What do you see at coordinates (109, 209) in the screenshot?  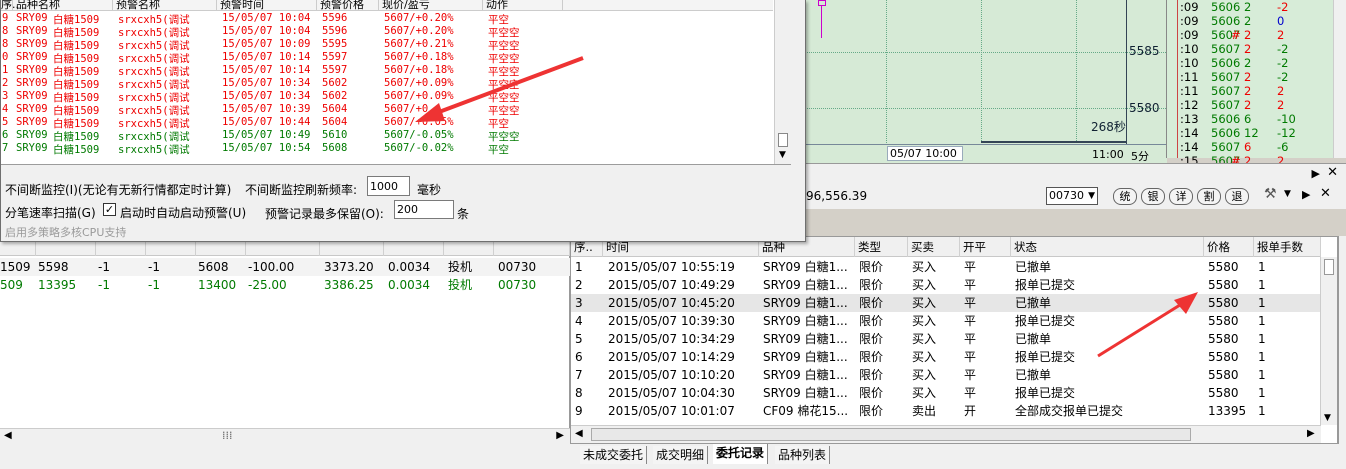 I see `autostart-checkbox: ✓` at bounding box center [109, 209].